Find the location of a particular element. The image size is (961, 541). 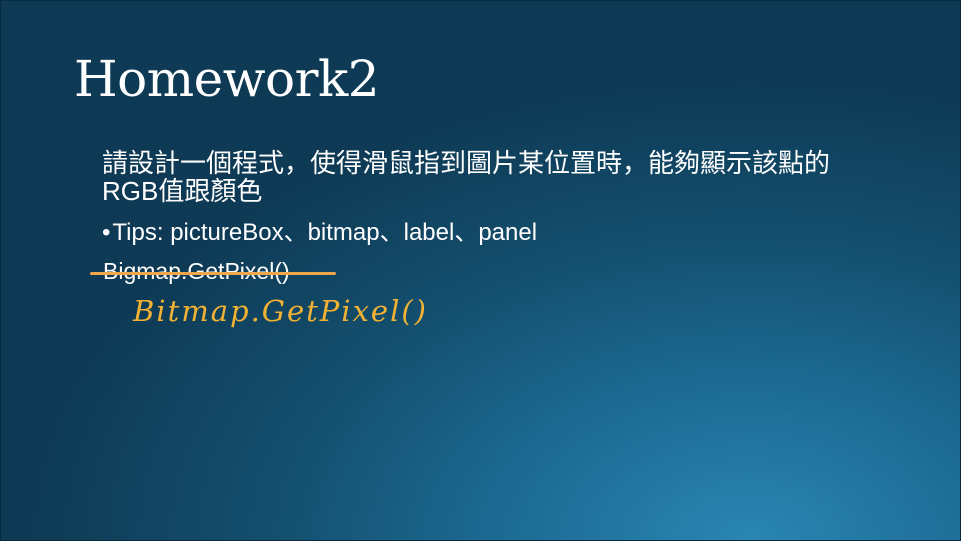

body-line-2: RGB值跟顏色 is located at coordinates (182, 191).